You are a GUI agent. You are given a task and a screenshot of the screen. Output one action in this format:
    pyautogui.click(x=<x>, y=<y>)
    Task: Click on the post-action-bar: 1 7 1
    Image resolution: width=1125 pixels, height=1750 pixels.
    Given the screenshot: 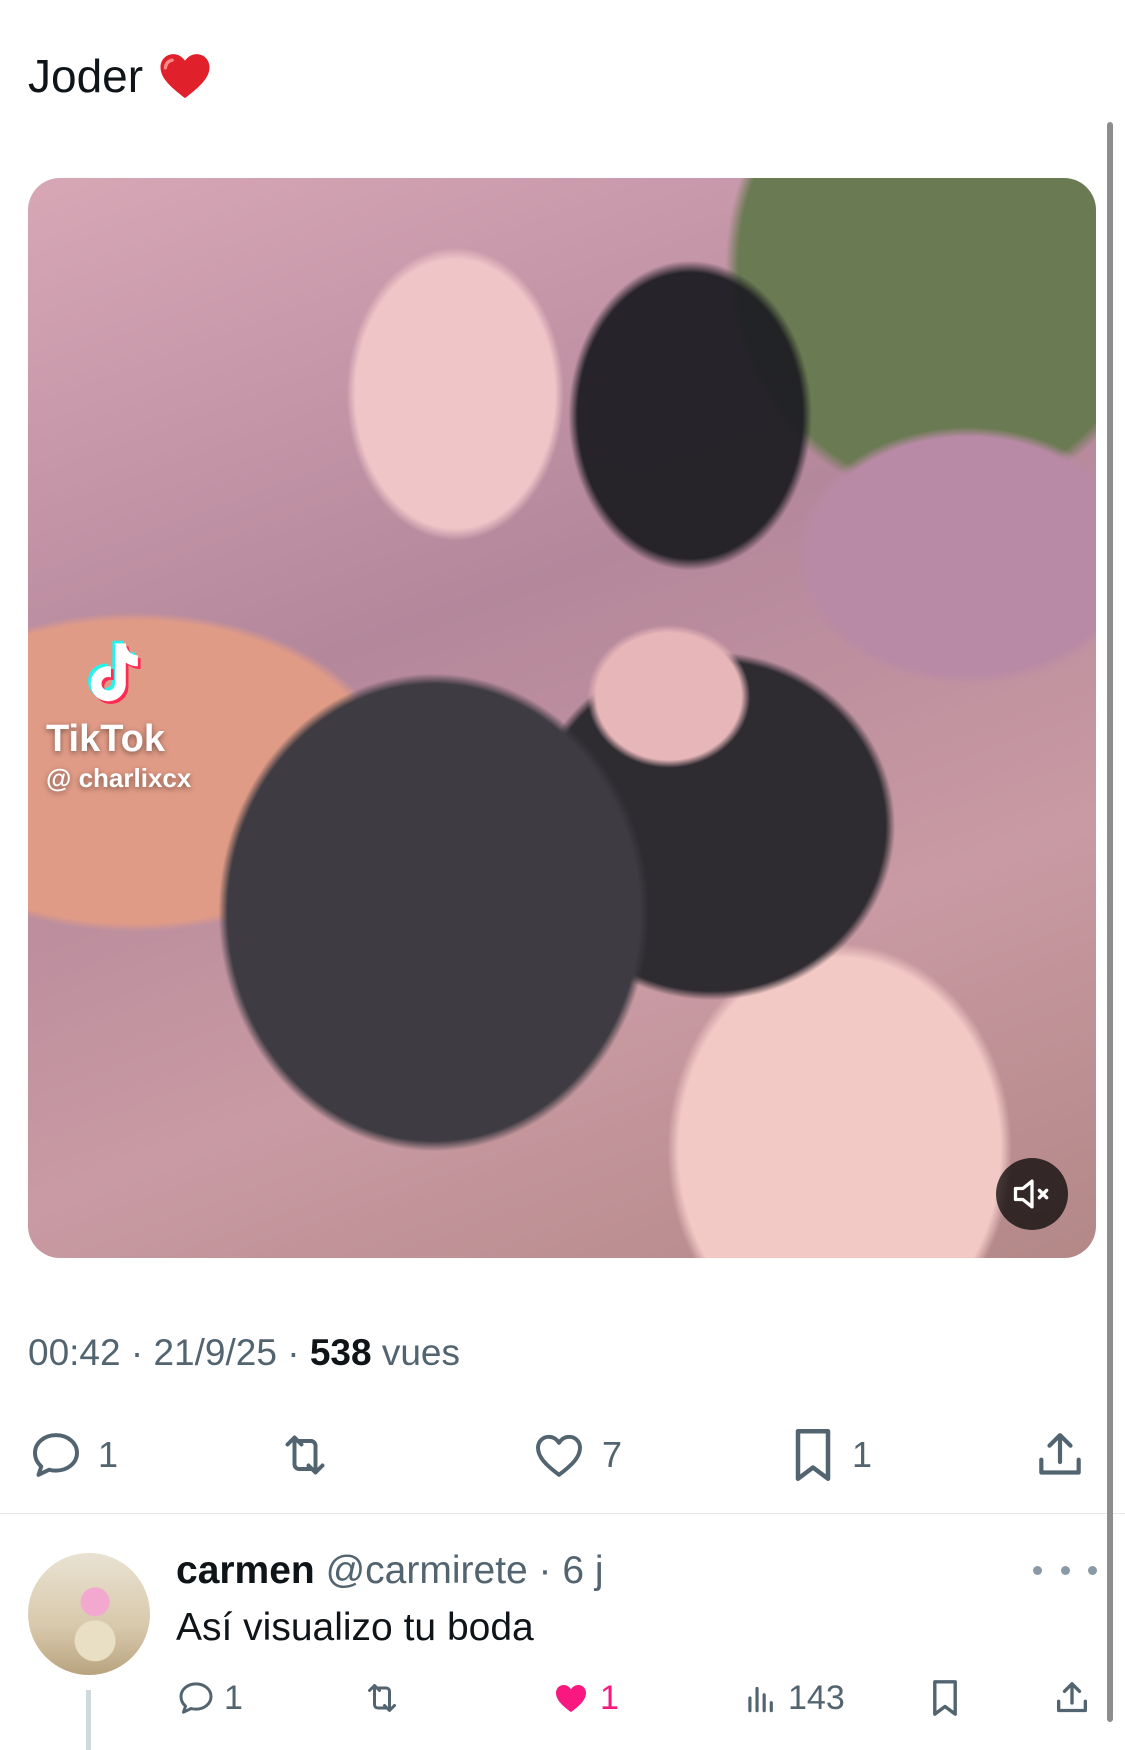 What is the action you would take?
    pyautogui.click(x=562, y=1455)
    